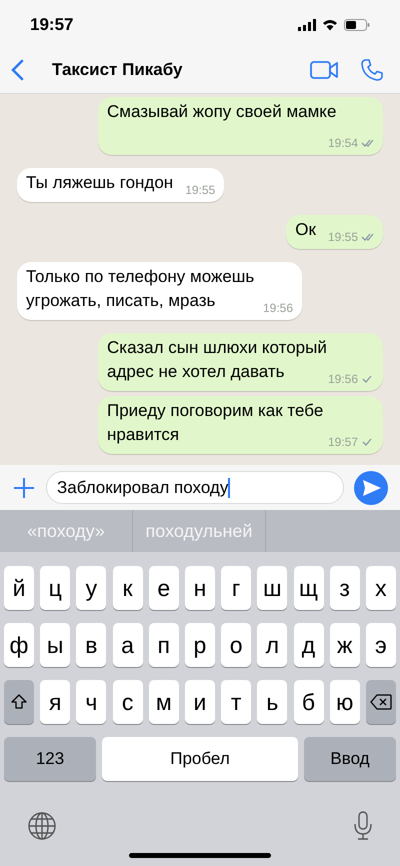 Image resolution: width=400 pixels, height=866 pixels. Describe the element at coordinates (363, 826) in the screenshot. I see `microphone-icon` at that location.